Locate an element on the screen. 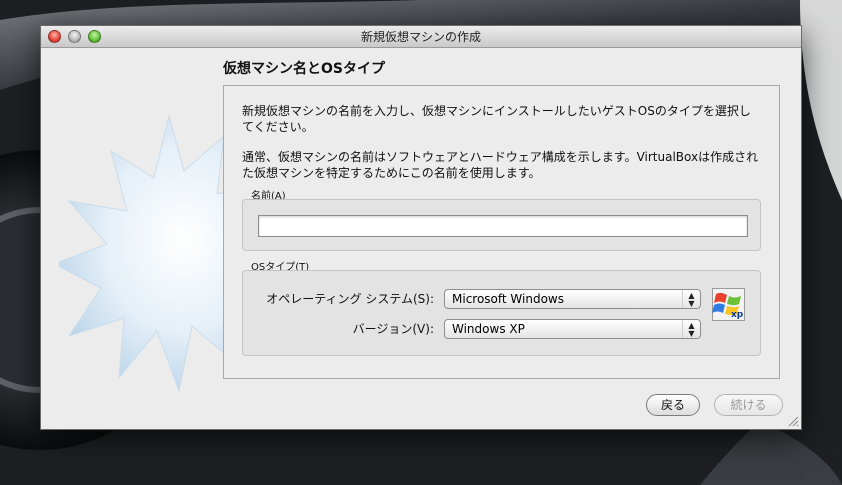  windows-xp-icon-text: xp is located at coordinates (737, 315).